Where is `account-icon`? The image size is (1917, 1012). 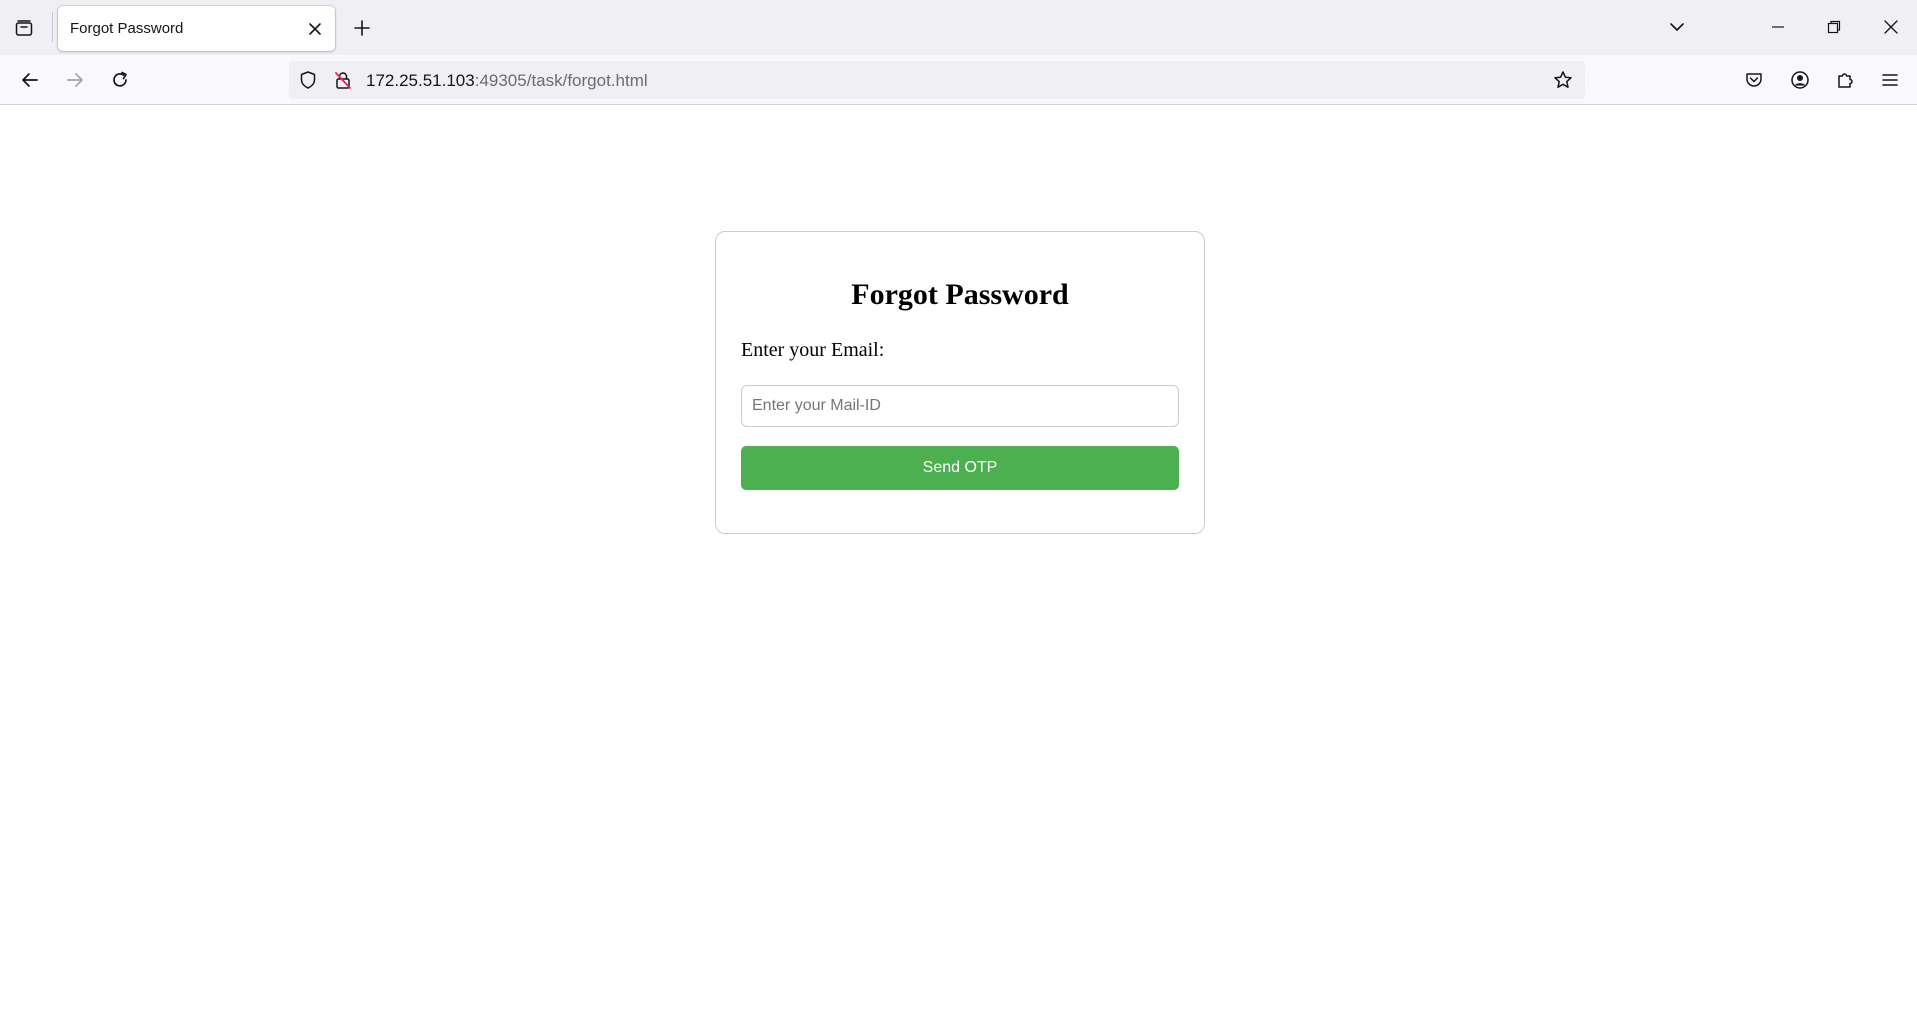
account-icon is located at coordinates (1800, 80).